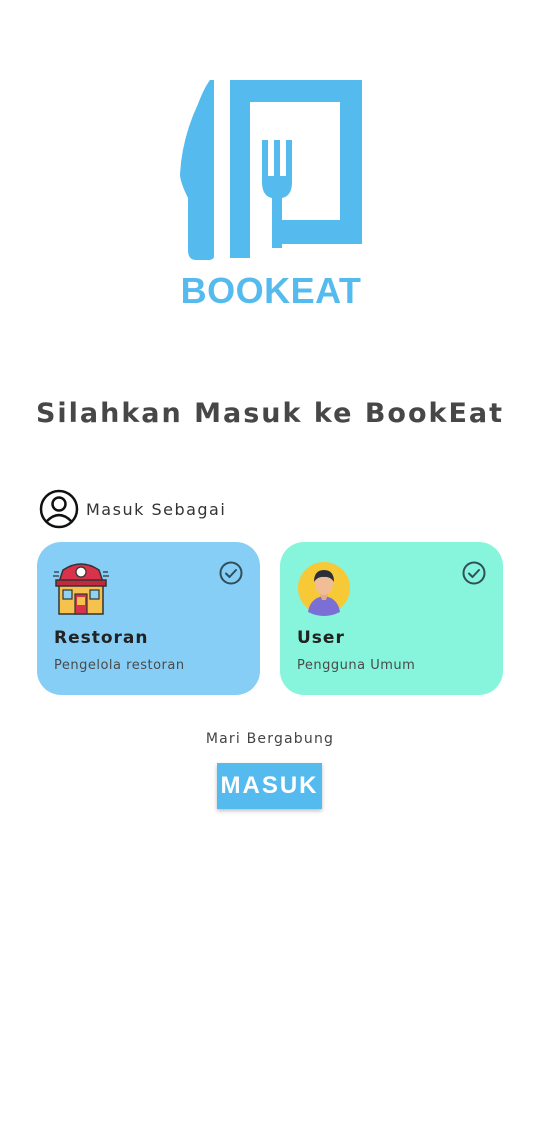  What do you see at coordinates (321, 638) in the screenshot?
I see `role-name: User` at bounding box center [321, 638].